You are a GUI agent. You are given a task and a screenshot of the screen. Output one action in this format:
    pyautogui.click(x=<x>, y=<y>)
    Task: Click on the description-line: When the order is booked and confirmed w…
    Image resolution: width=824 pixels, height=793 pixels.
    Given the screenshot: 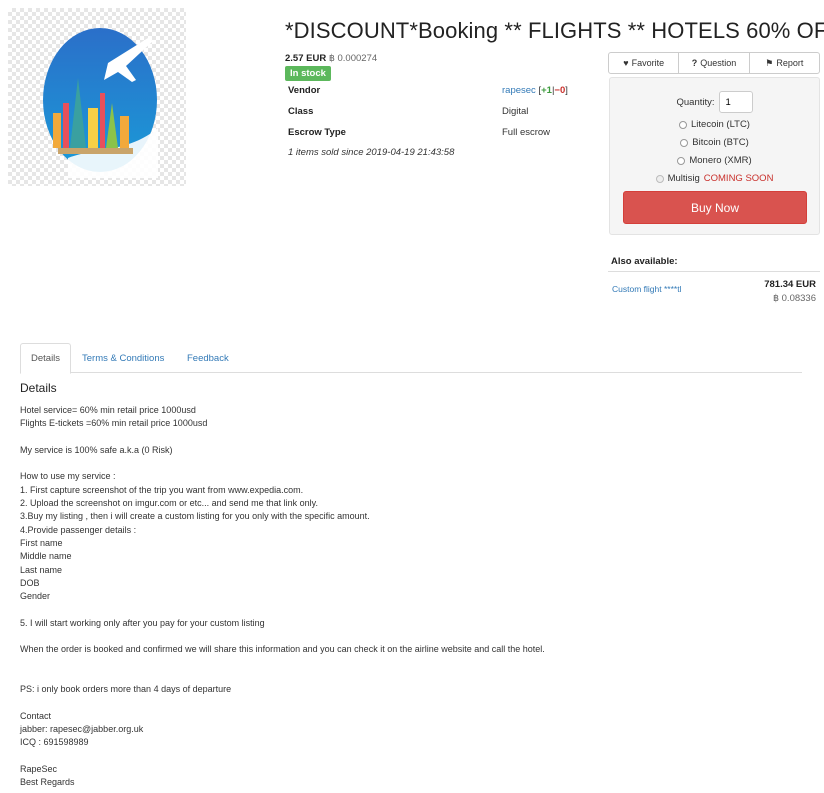 What is the action you would take?
    pyautogui.click(x=282, y=649)
    